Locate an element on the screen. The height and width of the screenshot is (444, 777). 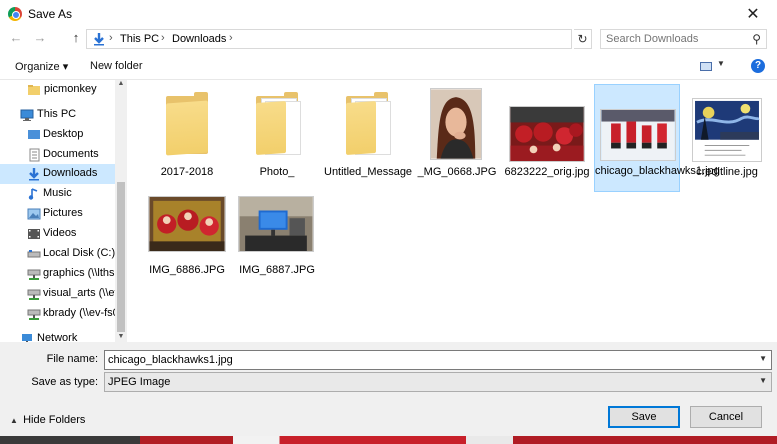
sidebar-item-this-pc: This PC is located at coordinates (57, 115).